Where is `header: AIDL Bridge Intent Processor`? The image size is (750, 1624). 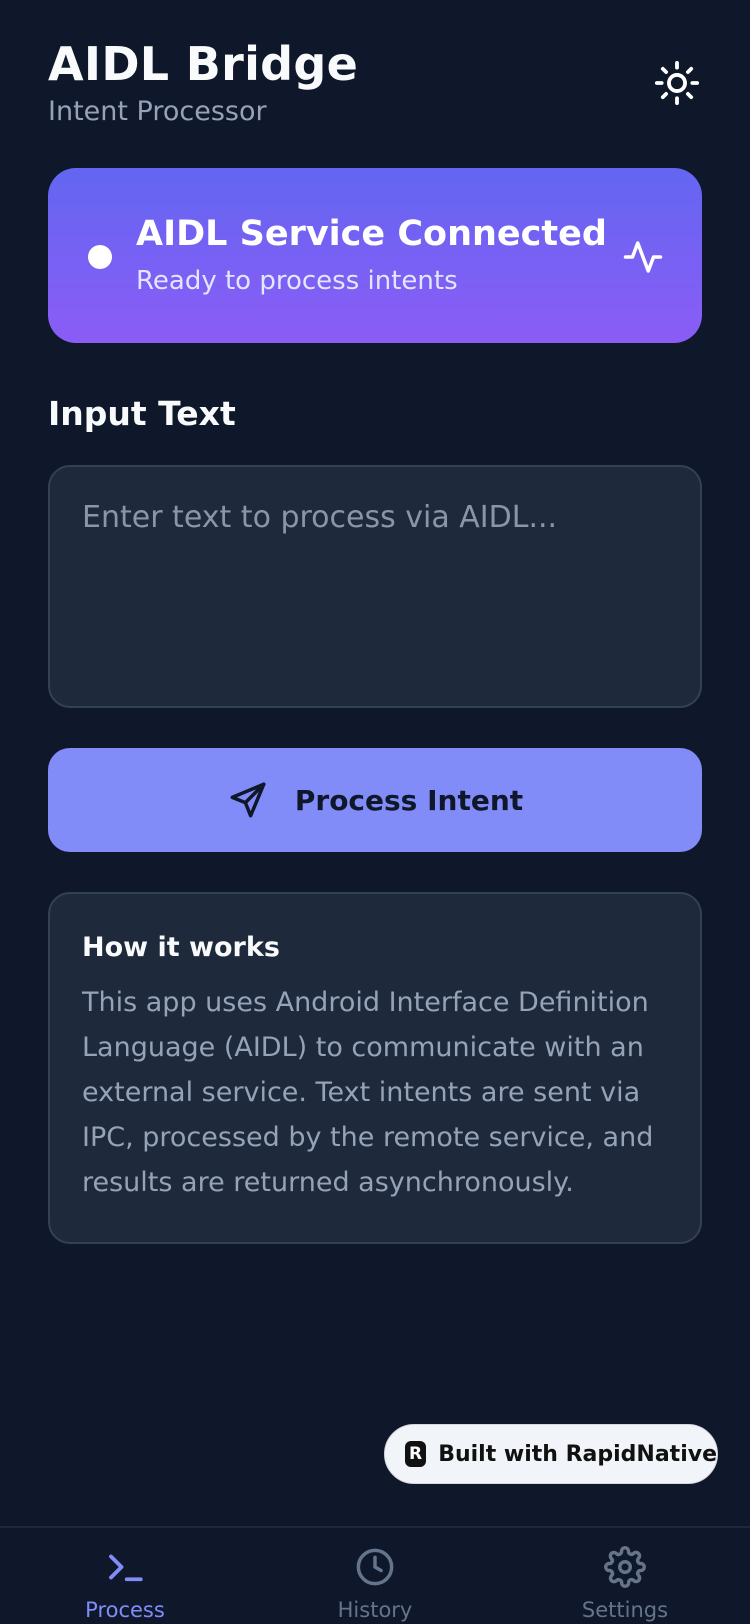 header: AIDL Bridge Intent Processor is located at coordinates (375, 86).